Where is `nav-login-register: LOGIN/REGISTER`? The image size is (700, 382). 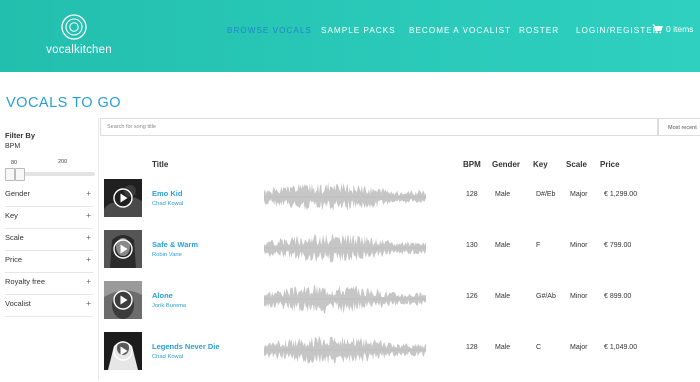
nav-login-register: LOGIN/REGISTER is located at coordinates (618, 33).